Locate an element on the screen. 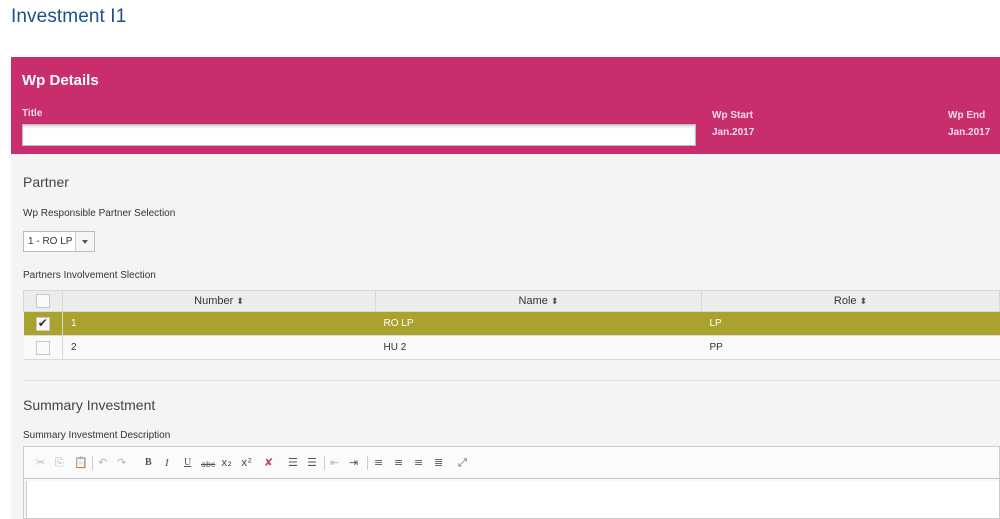  align-left-icon: ≡ is located at coordinates (378, 463).